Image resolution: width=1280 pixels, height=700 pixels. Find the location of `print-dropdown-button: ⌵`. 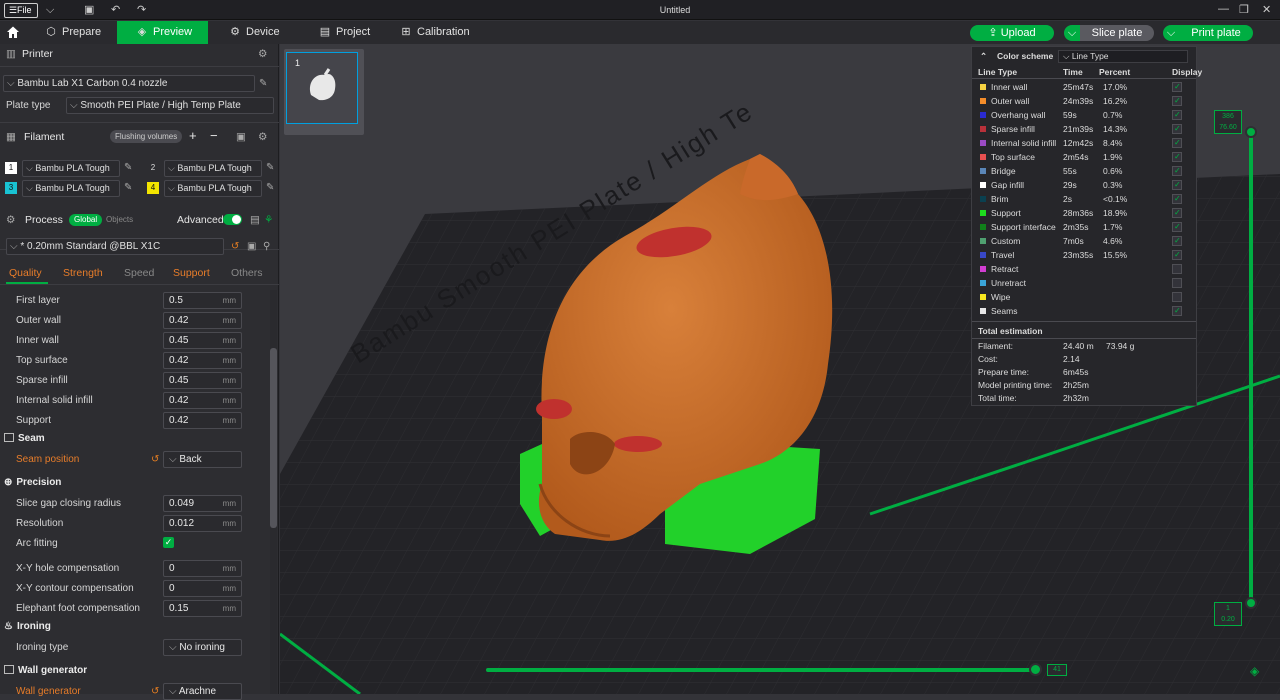

print-dropdown-button: ⌵ is located at coordinates (1171, 33).